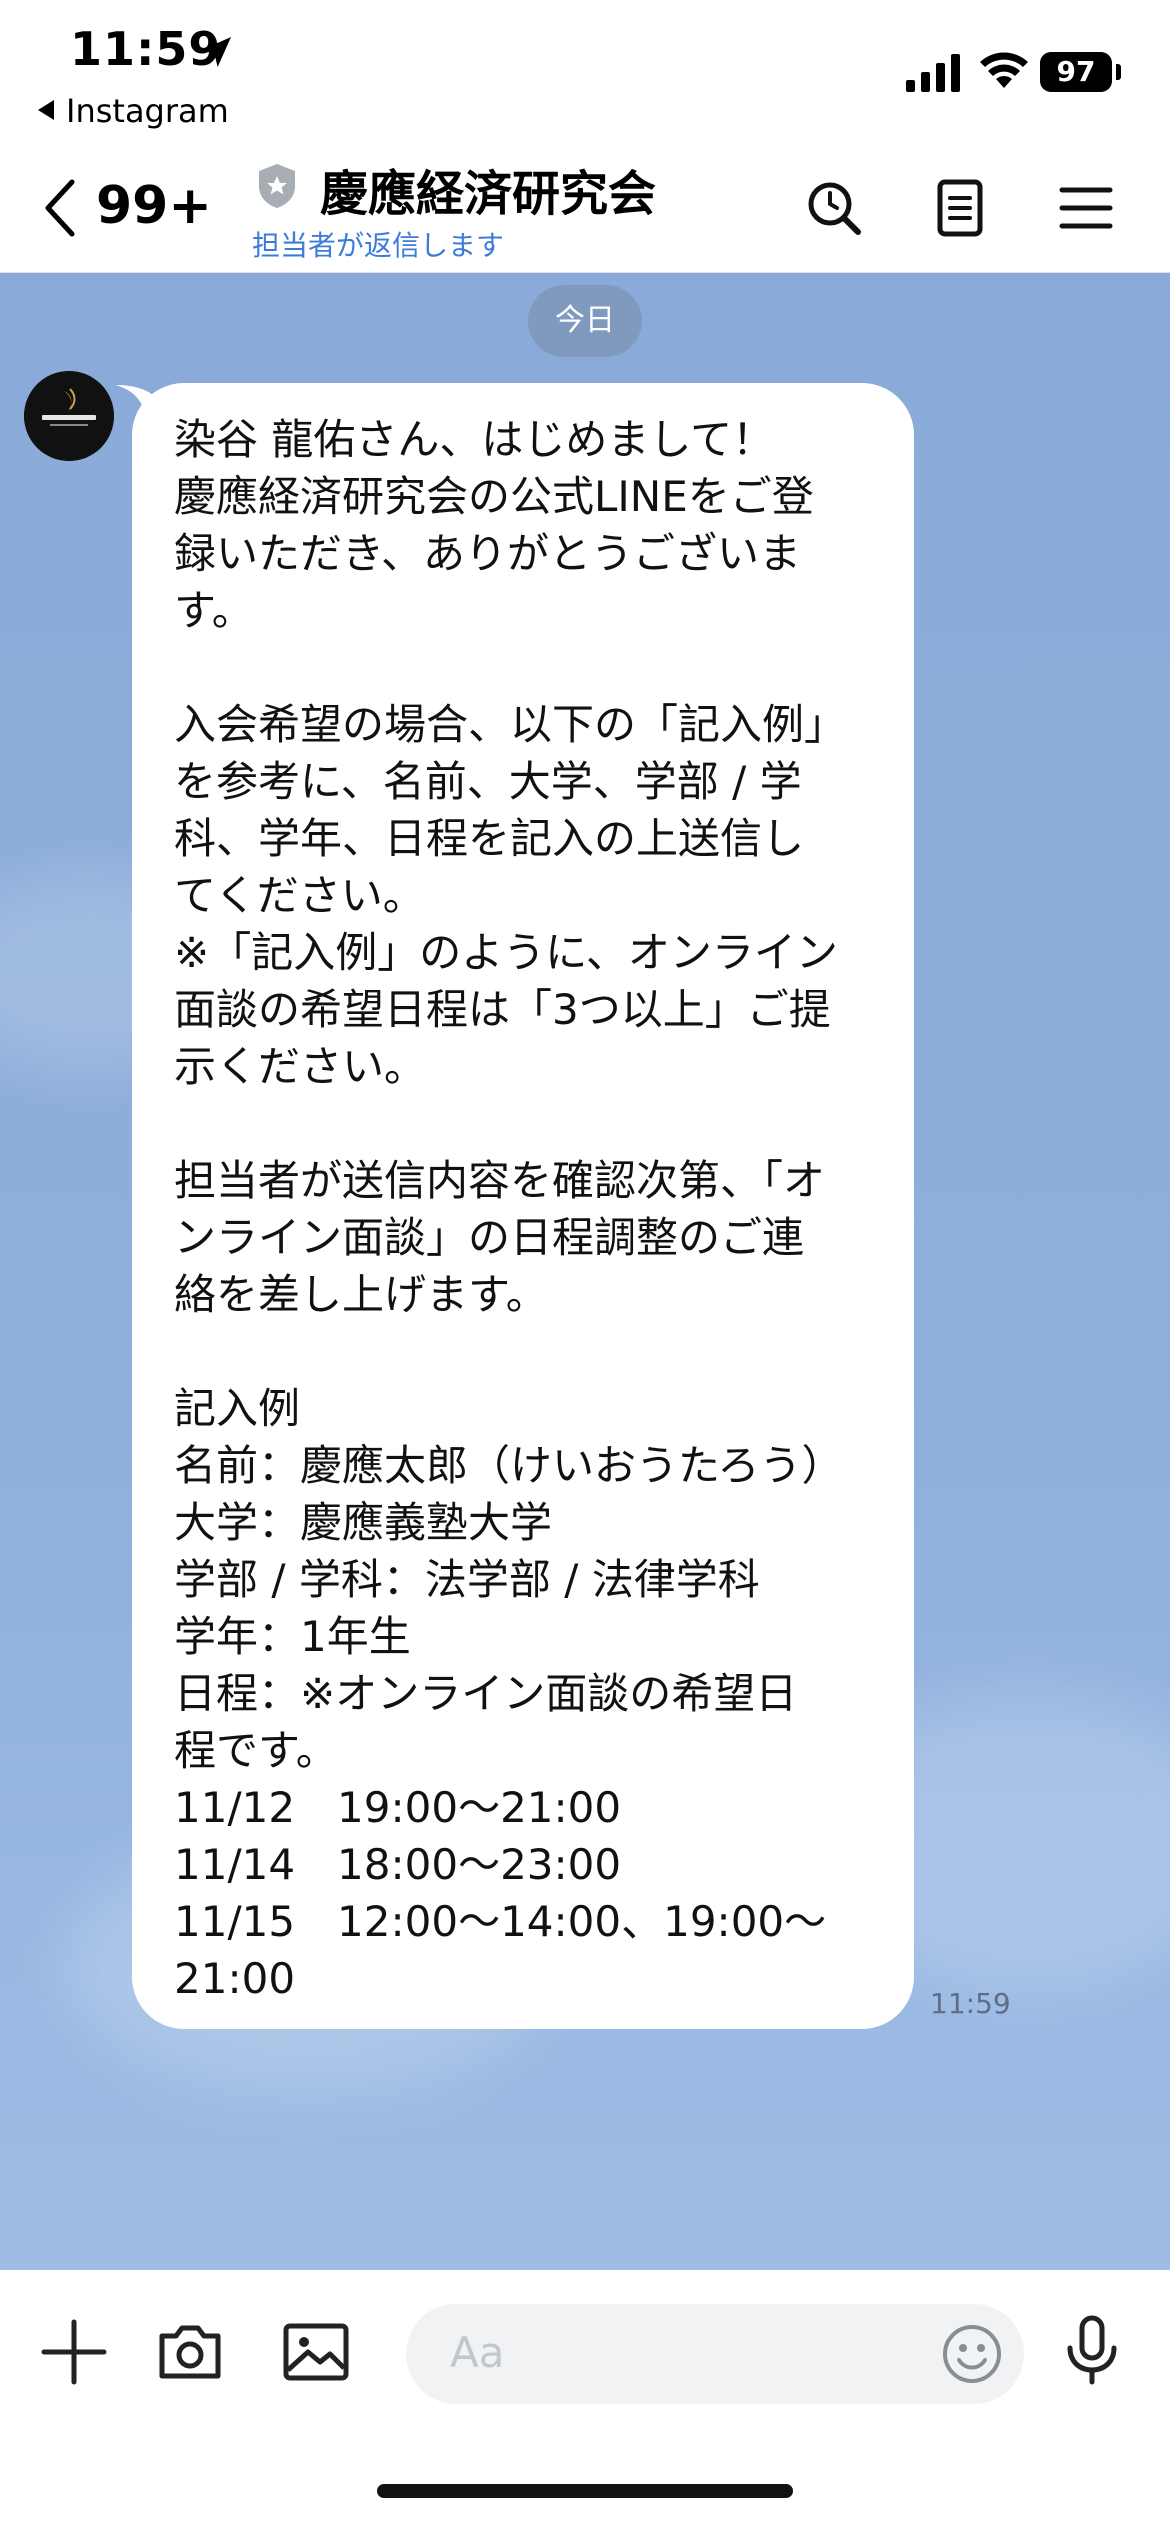 The height and width of the screenshot is (2532, 1170). Describe the element at coordinates (585, 321) in the screenshot. I see `date-separator: 今日` at that location.